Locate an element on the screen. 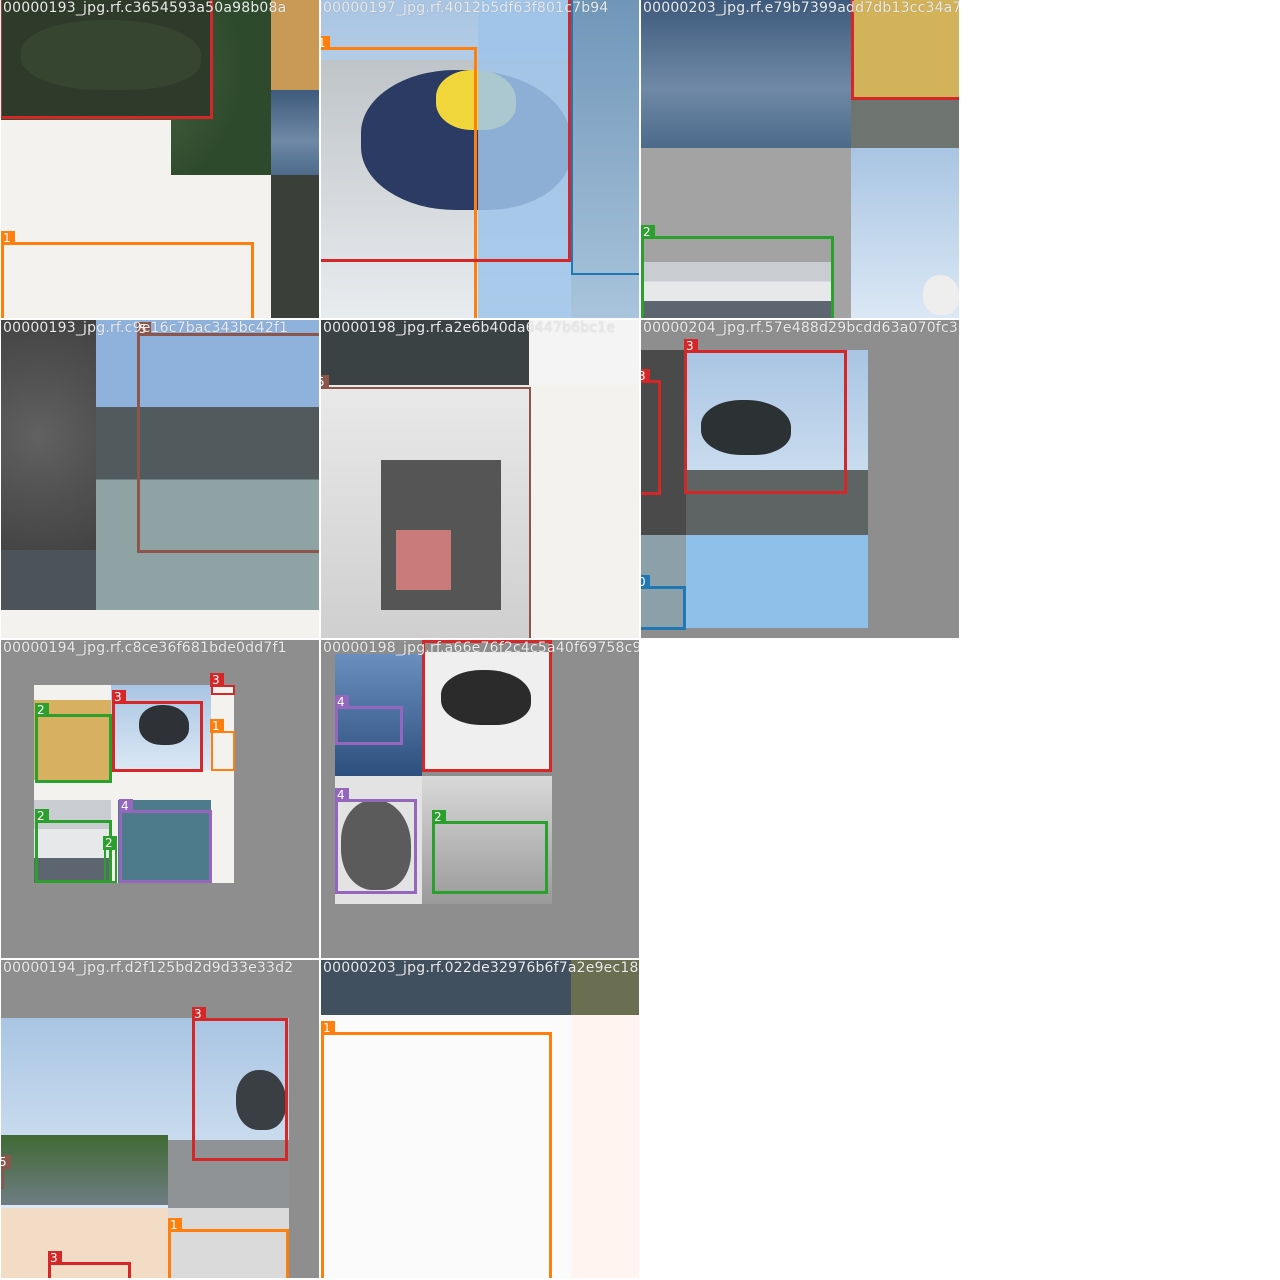  tile-caption: 00000198_jpg.rf.a66e76f2c4c5a40f69758c9d is located at coordinates (481, 648).